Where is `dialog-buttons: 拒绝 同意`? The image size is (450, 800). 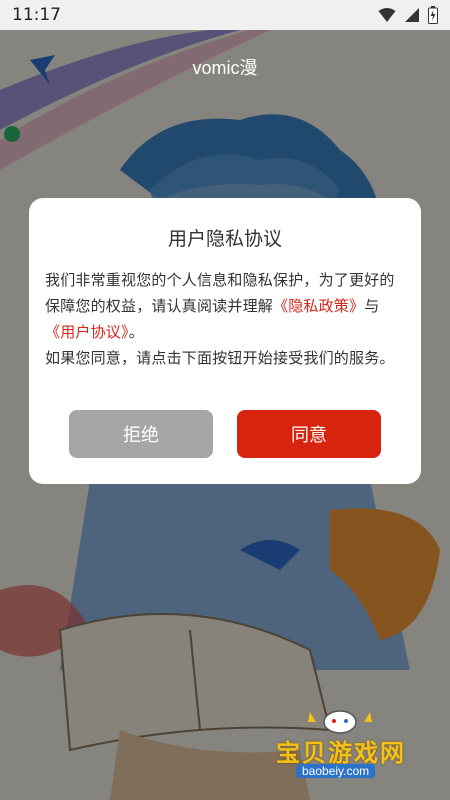
dialog-buttons: 拒绝 同意 is located at coordinates (225, 434).